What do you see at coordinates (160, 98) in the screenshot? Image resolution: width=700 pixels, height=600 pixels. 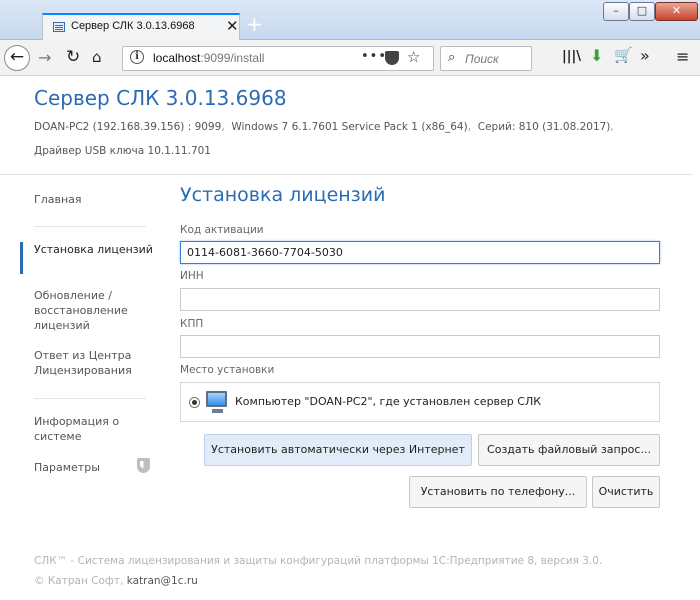 I see `page-title: Сервер СЛК 3.0.13.6968` at bounding box center [160, 98].